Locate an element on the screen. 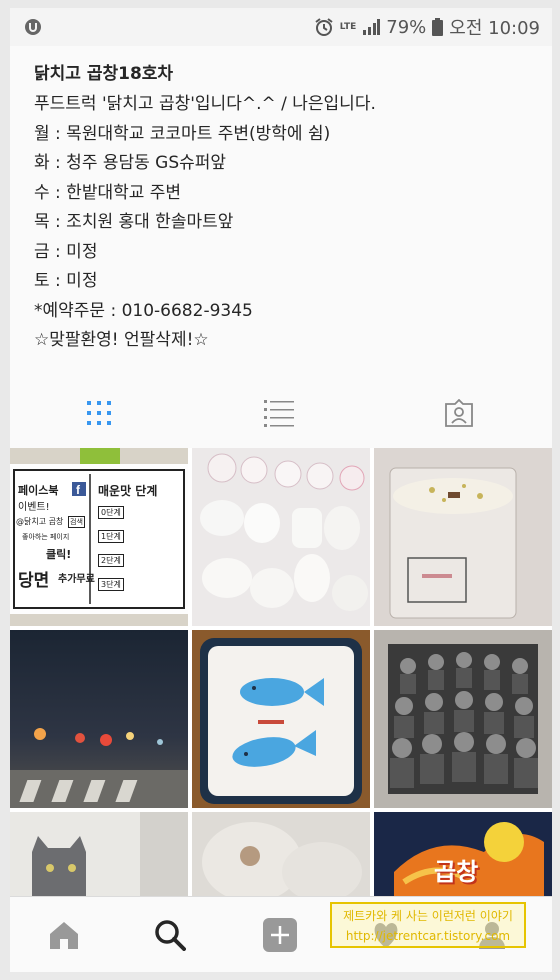  candles-photo is located at coordinates (281, 537).